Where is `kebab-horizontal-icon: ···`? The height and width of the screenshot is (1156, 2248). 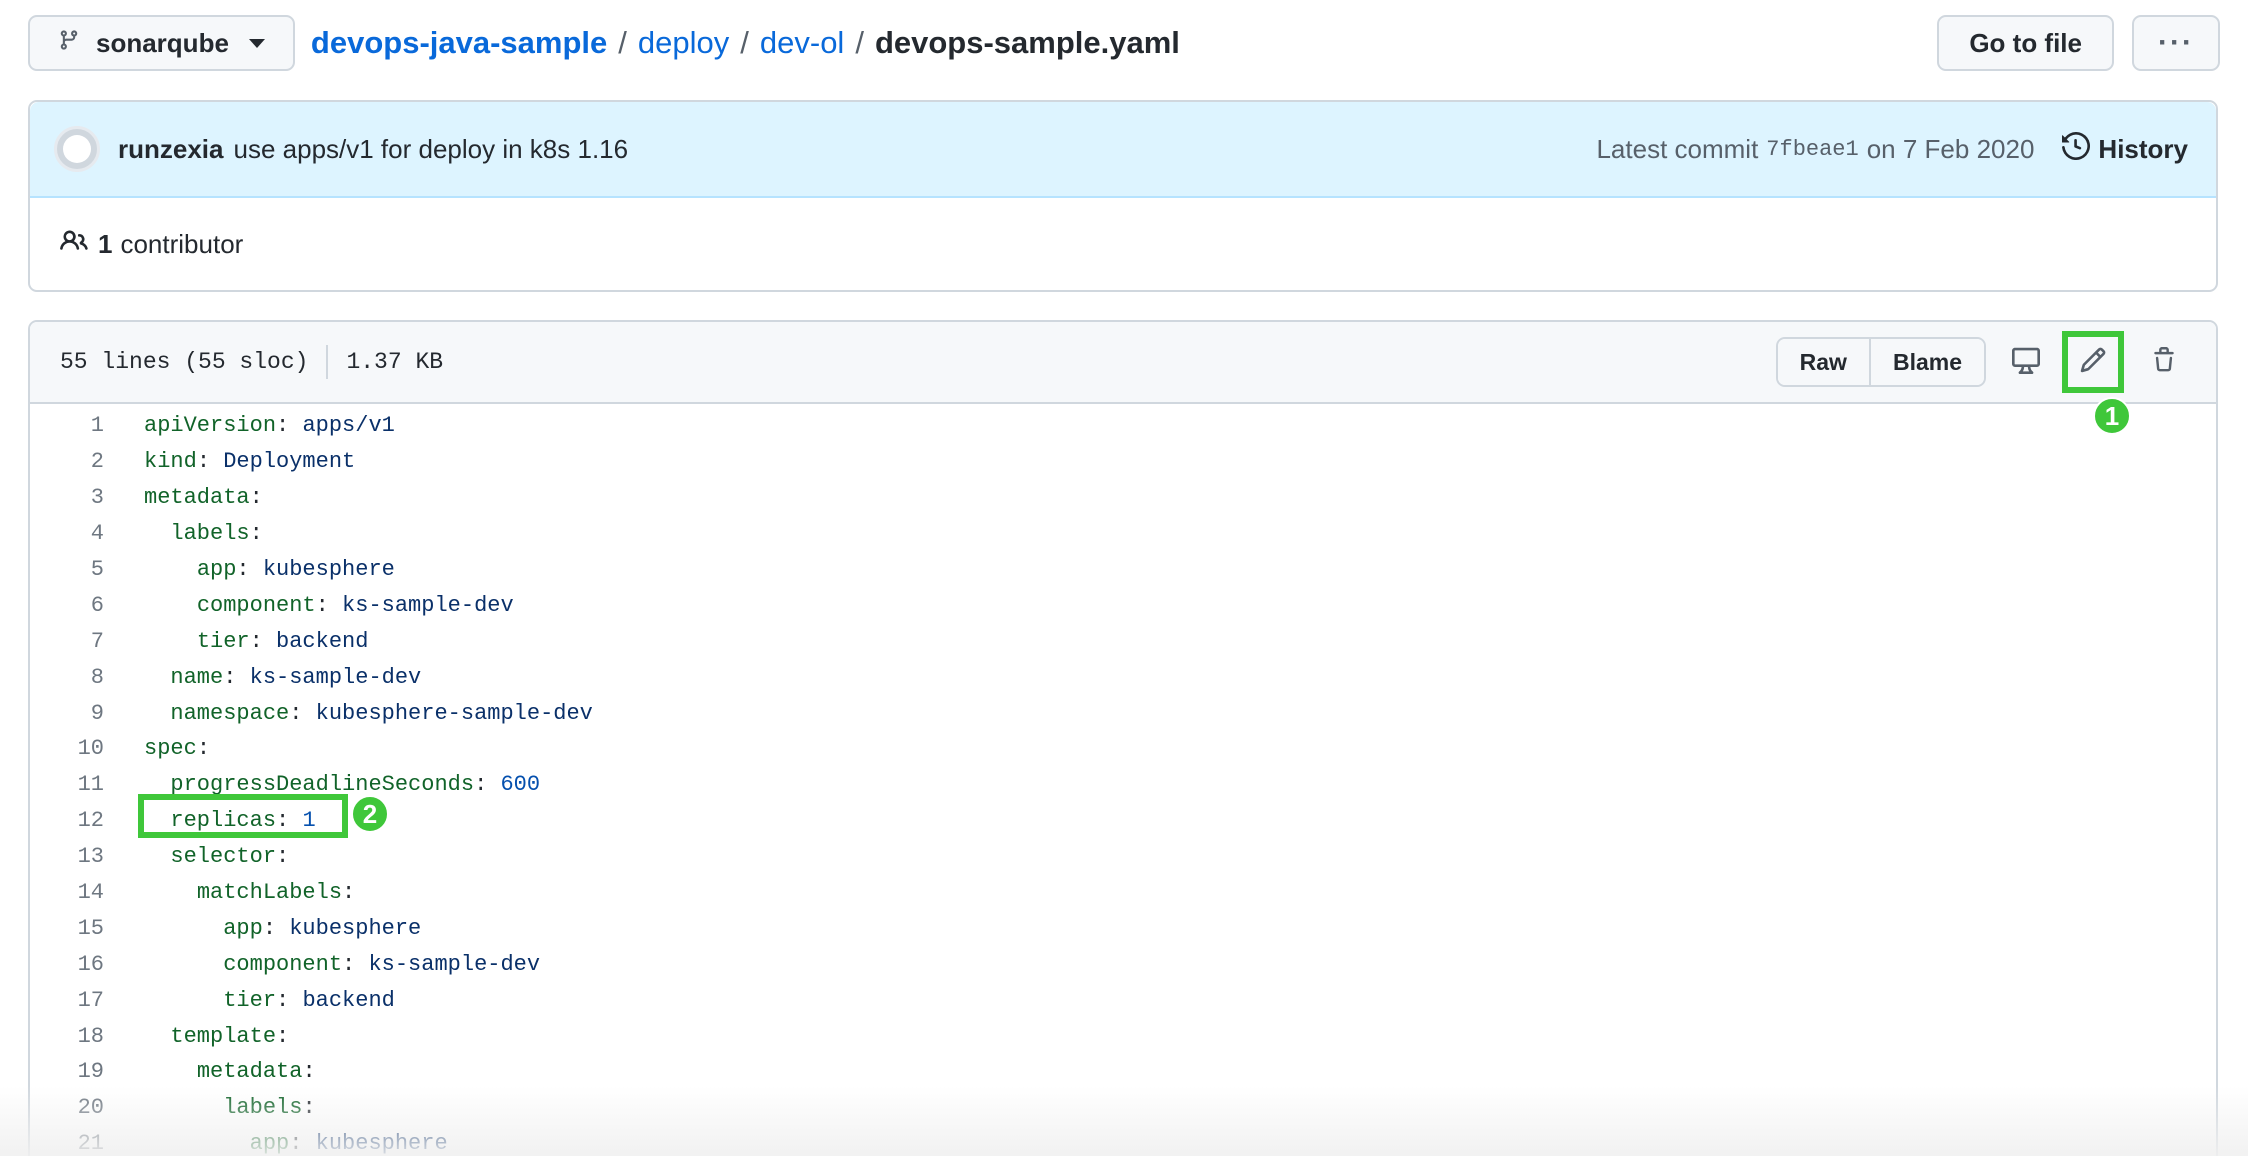 kebab-horizontal-icon: ··· is located at coordinates (2176, 42).